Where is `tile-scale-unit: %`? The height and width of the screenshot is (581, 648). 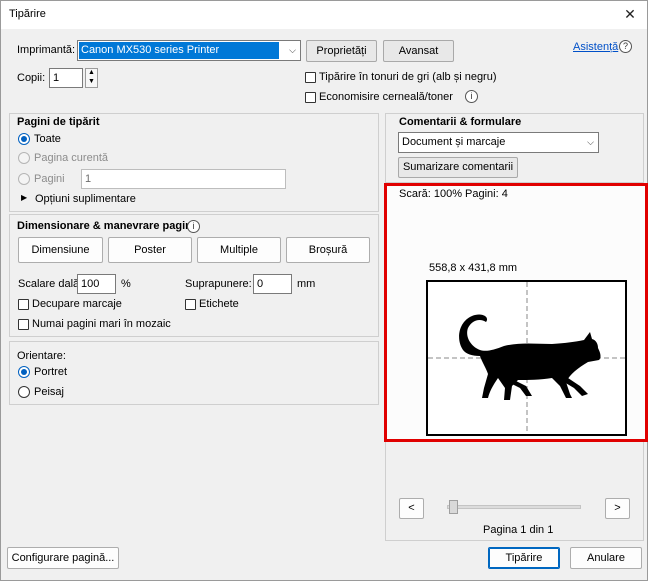 tile-scale-unit: % is located at coordinates (126, 284).